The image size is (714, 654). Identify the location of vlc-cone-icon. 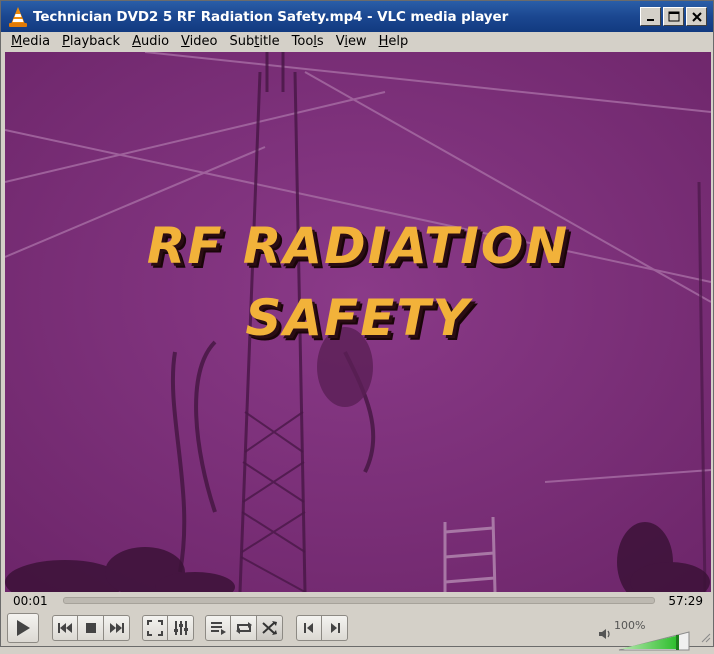
(18, 17).